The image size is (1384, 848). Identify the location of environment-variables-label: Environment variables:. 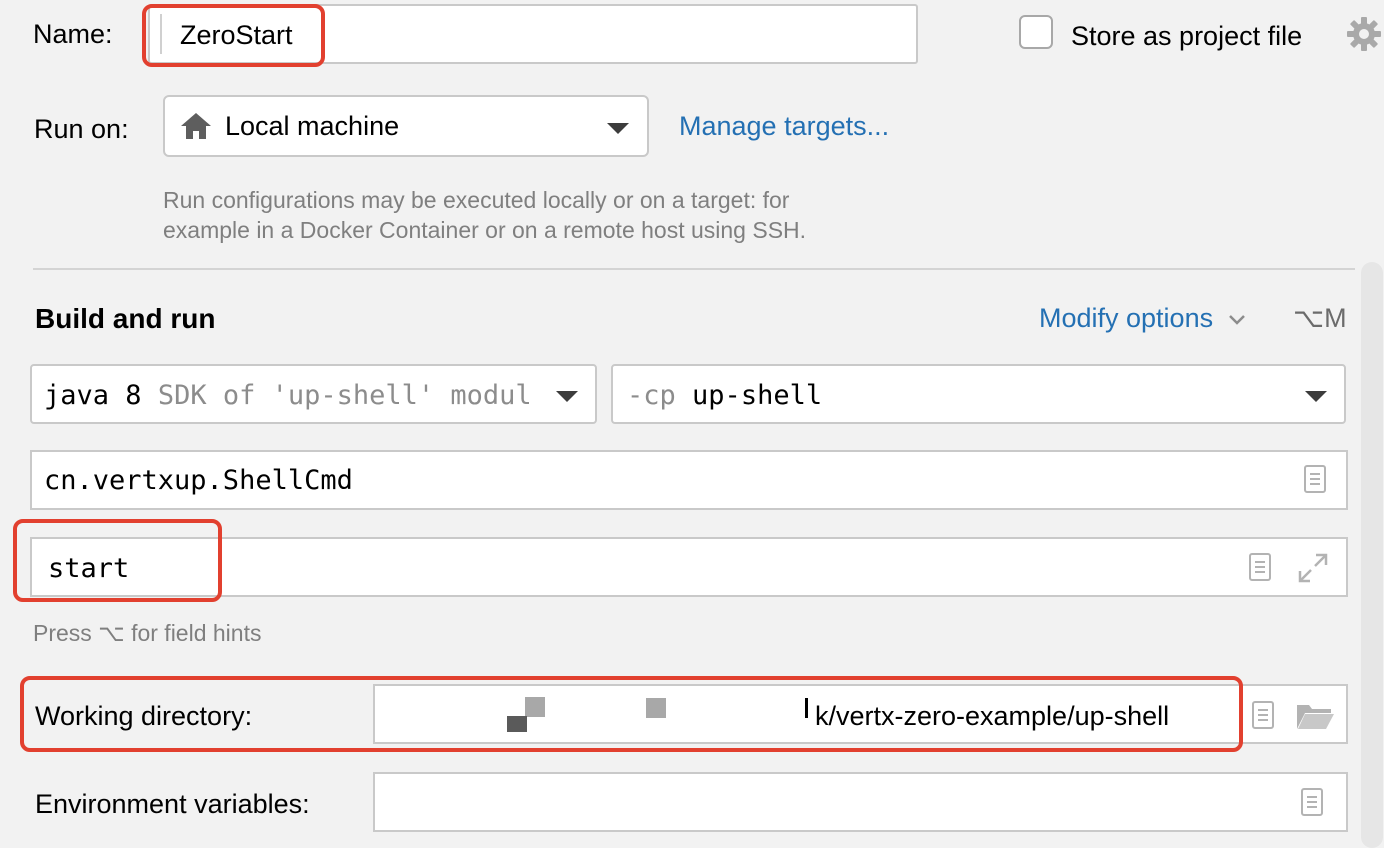
(172, 804).